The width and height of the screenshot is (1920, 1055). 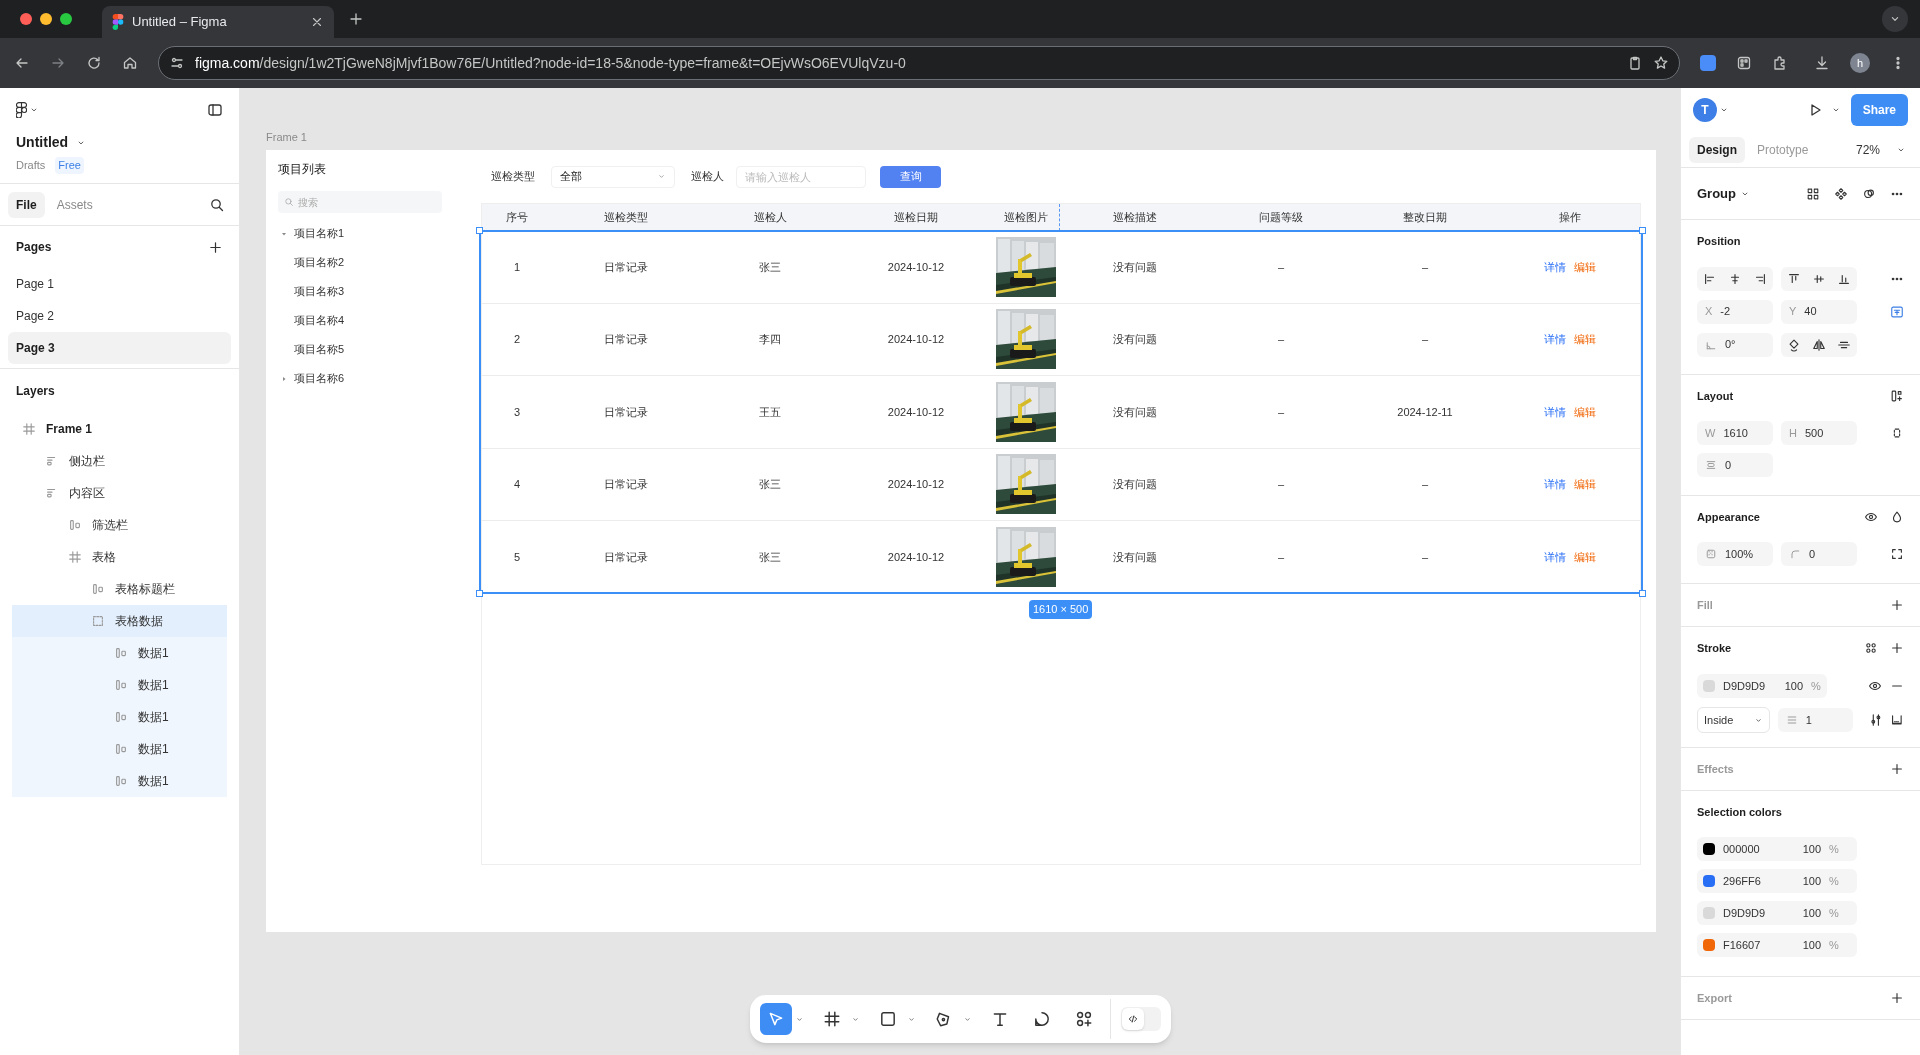 What do you see at coordinates (1777, 849) in the screenshot?
I see `color-field: 000000 100 %` at bounding box center [1777, 849].